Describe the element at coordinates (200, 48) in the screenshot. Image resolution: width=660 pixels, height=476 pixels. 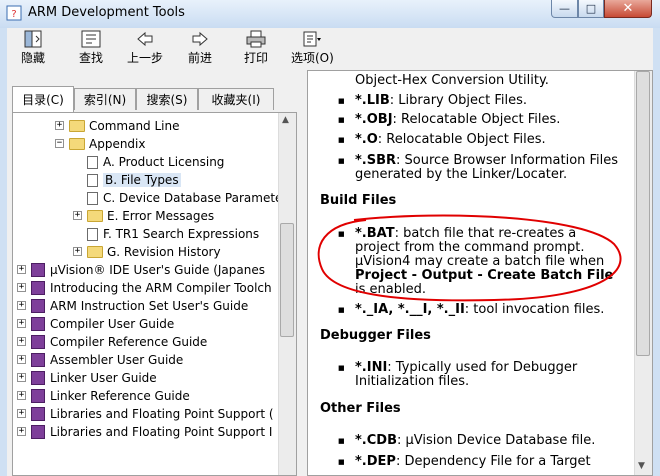
I see `forward-button: 前进` at that location.